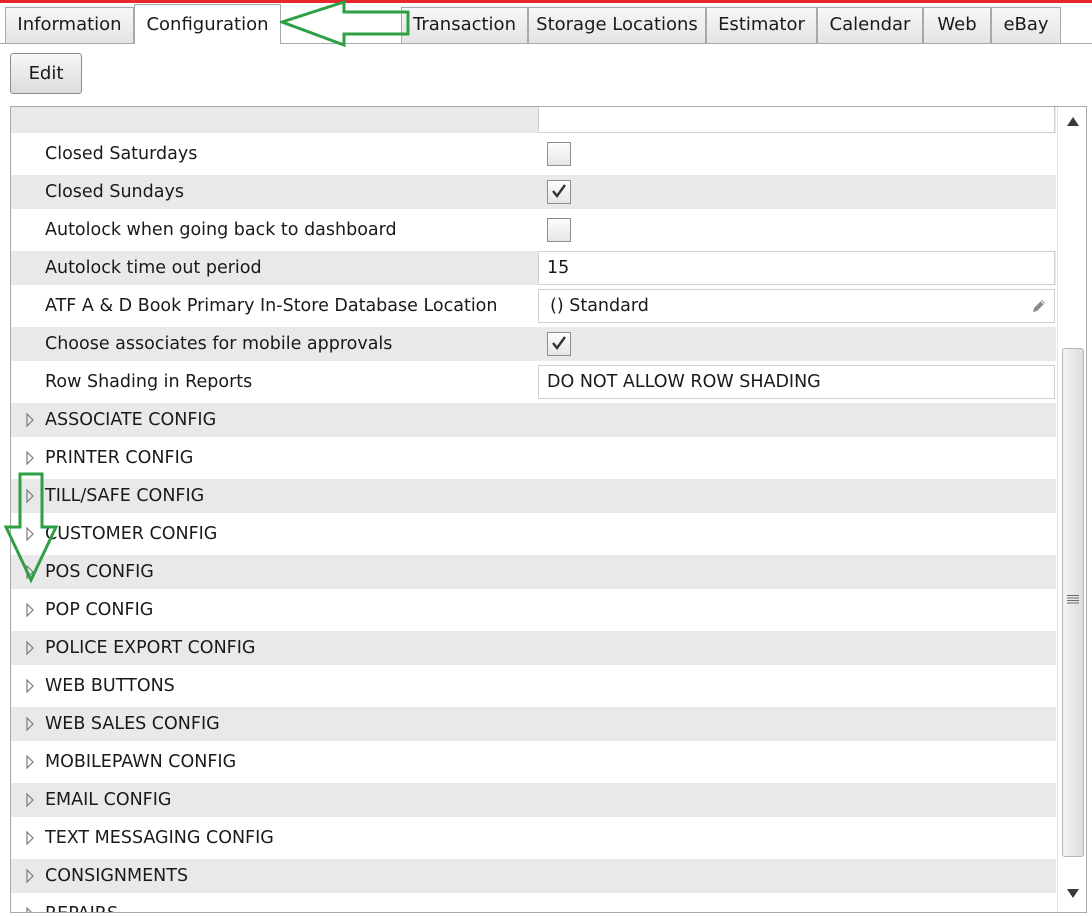 The height and width of the screenshot is (916, 1092). Describe the element at coordinates (533, 458) in the screenshot. I see `section-printer-config: PRINTER CONFIG` at that location.